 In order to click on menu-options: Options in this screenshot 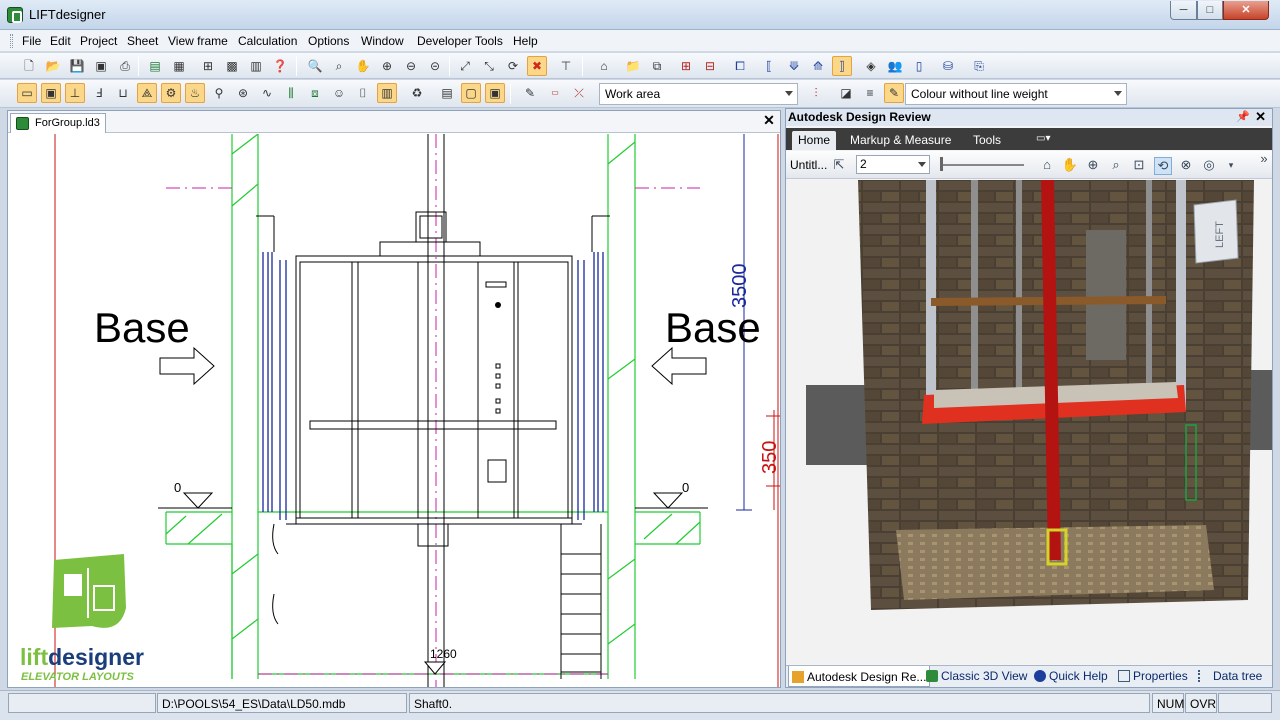, I will do `click(328, 41)`.